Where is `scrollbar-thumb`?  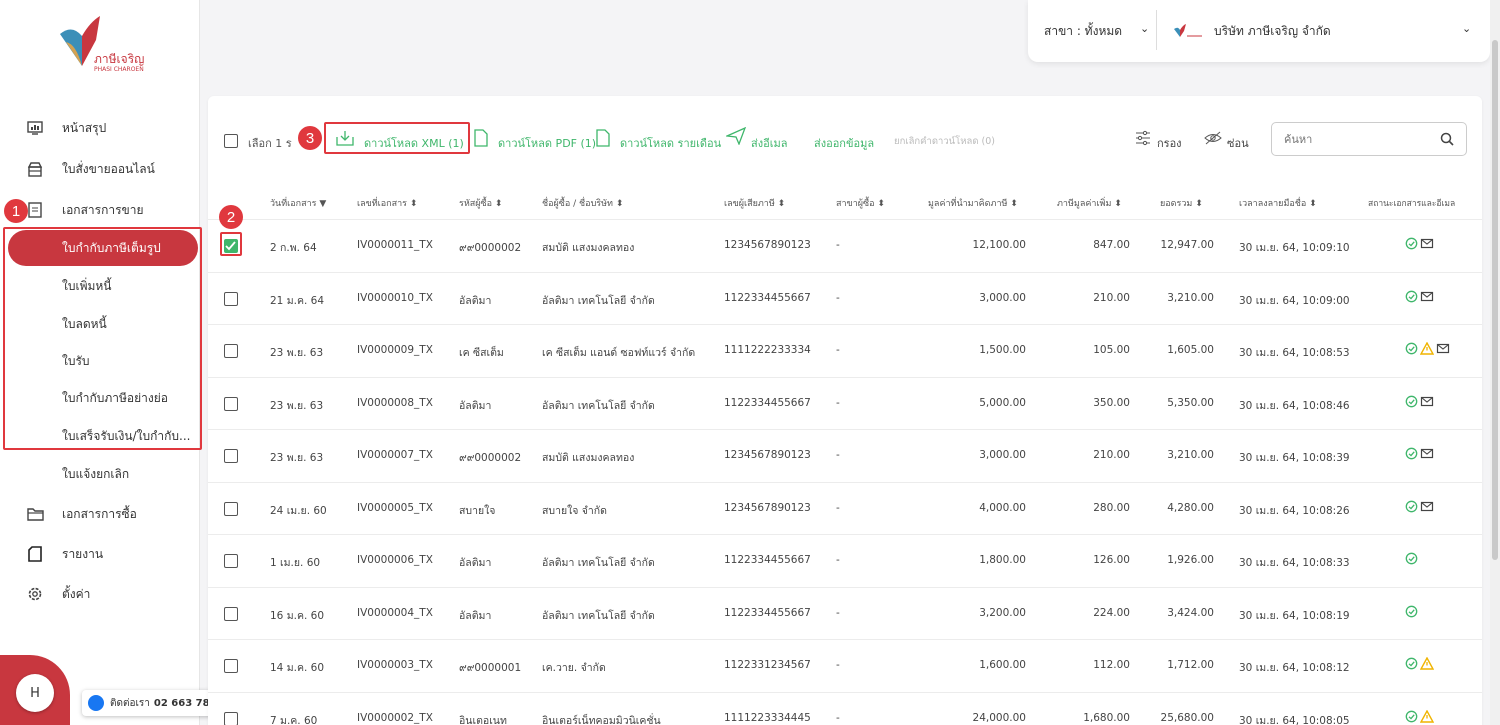 scrollbar-thumb is located at coordinates (1495, 300).